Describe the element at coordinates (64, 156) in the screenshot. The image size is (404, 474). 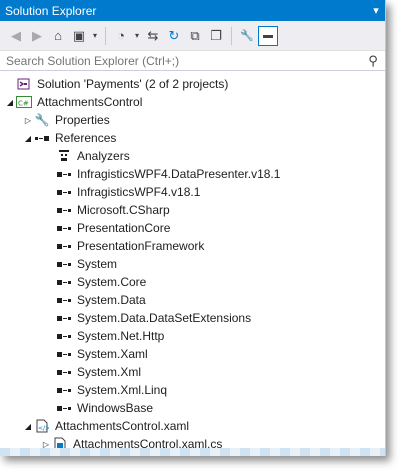
I see `analyzers-icon` at that location.